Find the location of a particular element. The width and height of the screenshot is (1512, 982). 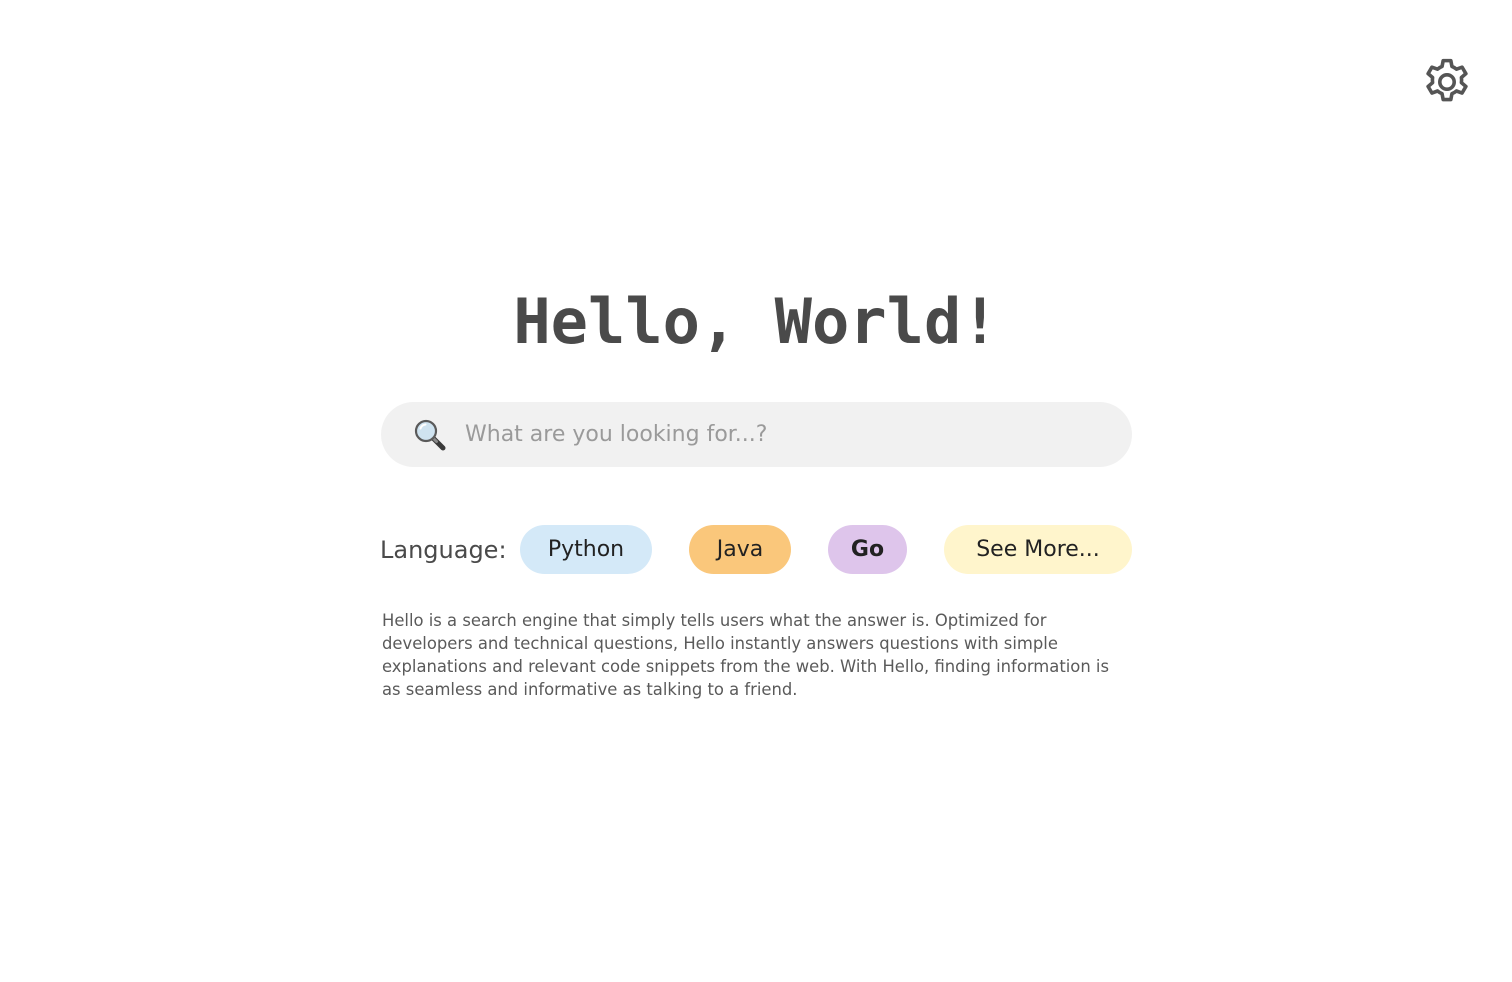

gear-icon is located at coordinates (1447, 82).